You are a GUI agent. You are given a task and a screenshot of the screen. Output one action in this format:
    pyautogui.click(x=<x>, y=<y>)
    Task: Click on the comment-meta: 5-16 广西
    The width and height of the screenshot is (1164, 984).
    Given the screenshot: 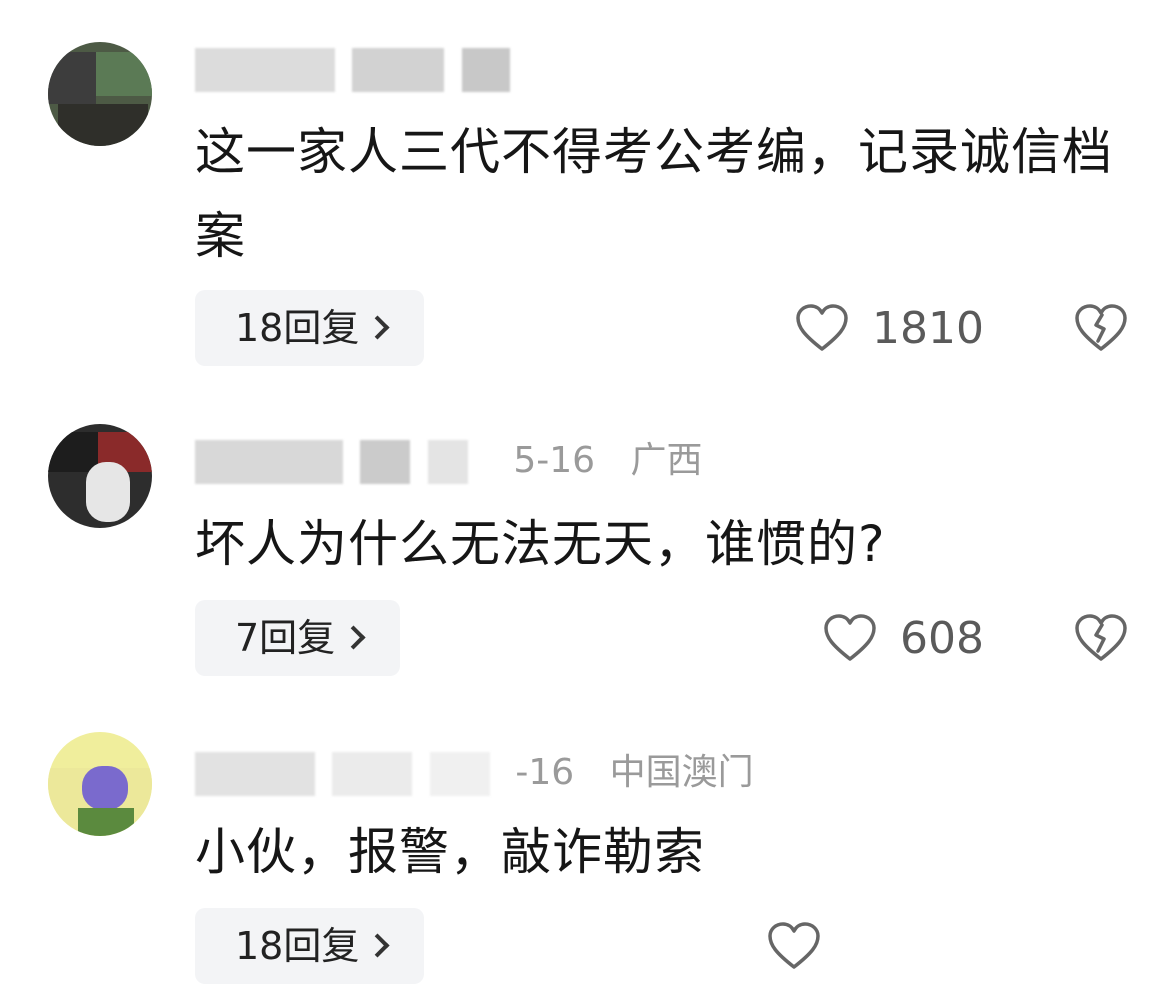 What is the action you would take?
    pyautogui.click(x=449, y=461)
    